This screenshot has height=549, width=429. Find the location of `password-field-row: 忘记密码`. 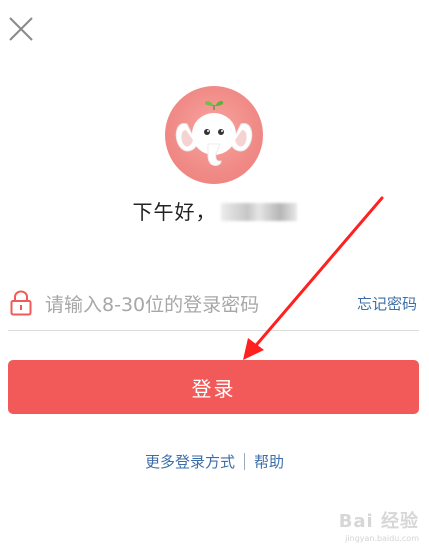

password-field-row: 忘记密码 is located at coordinates (213, 306).